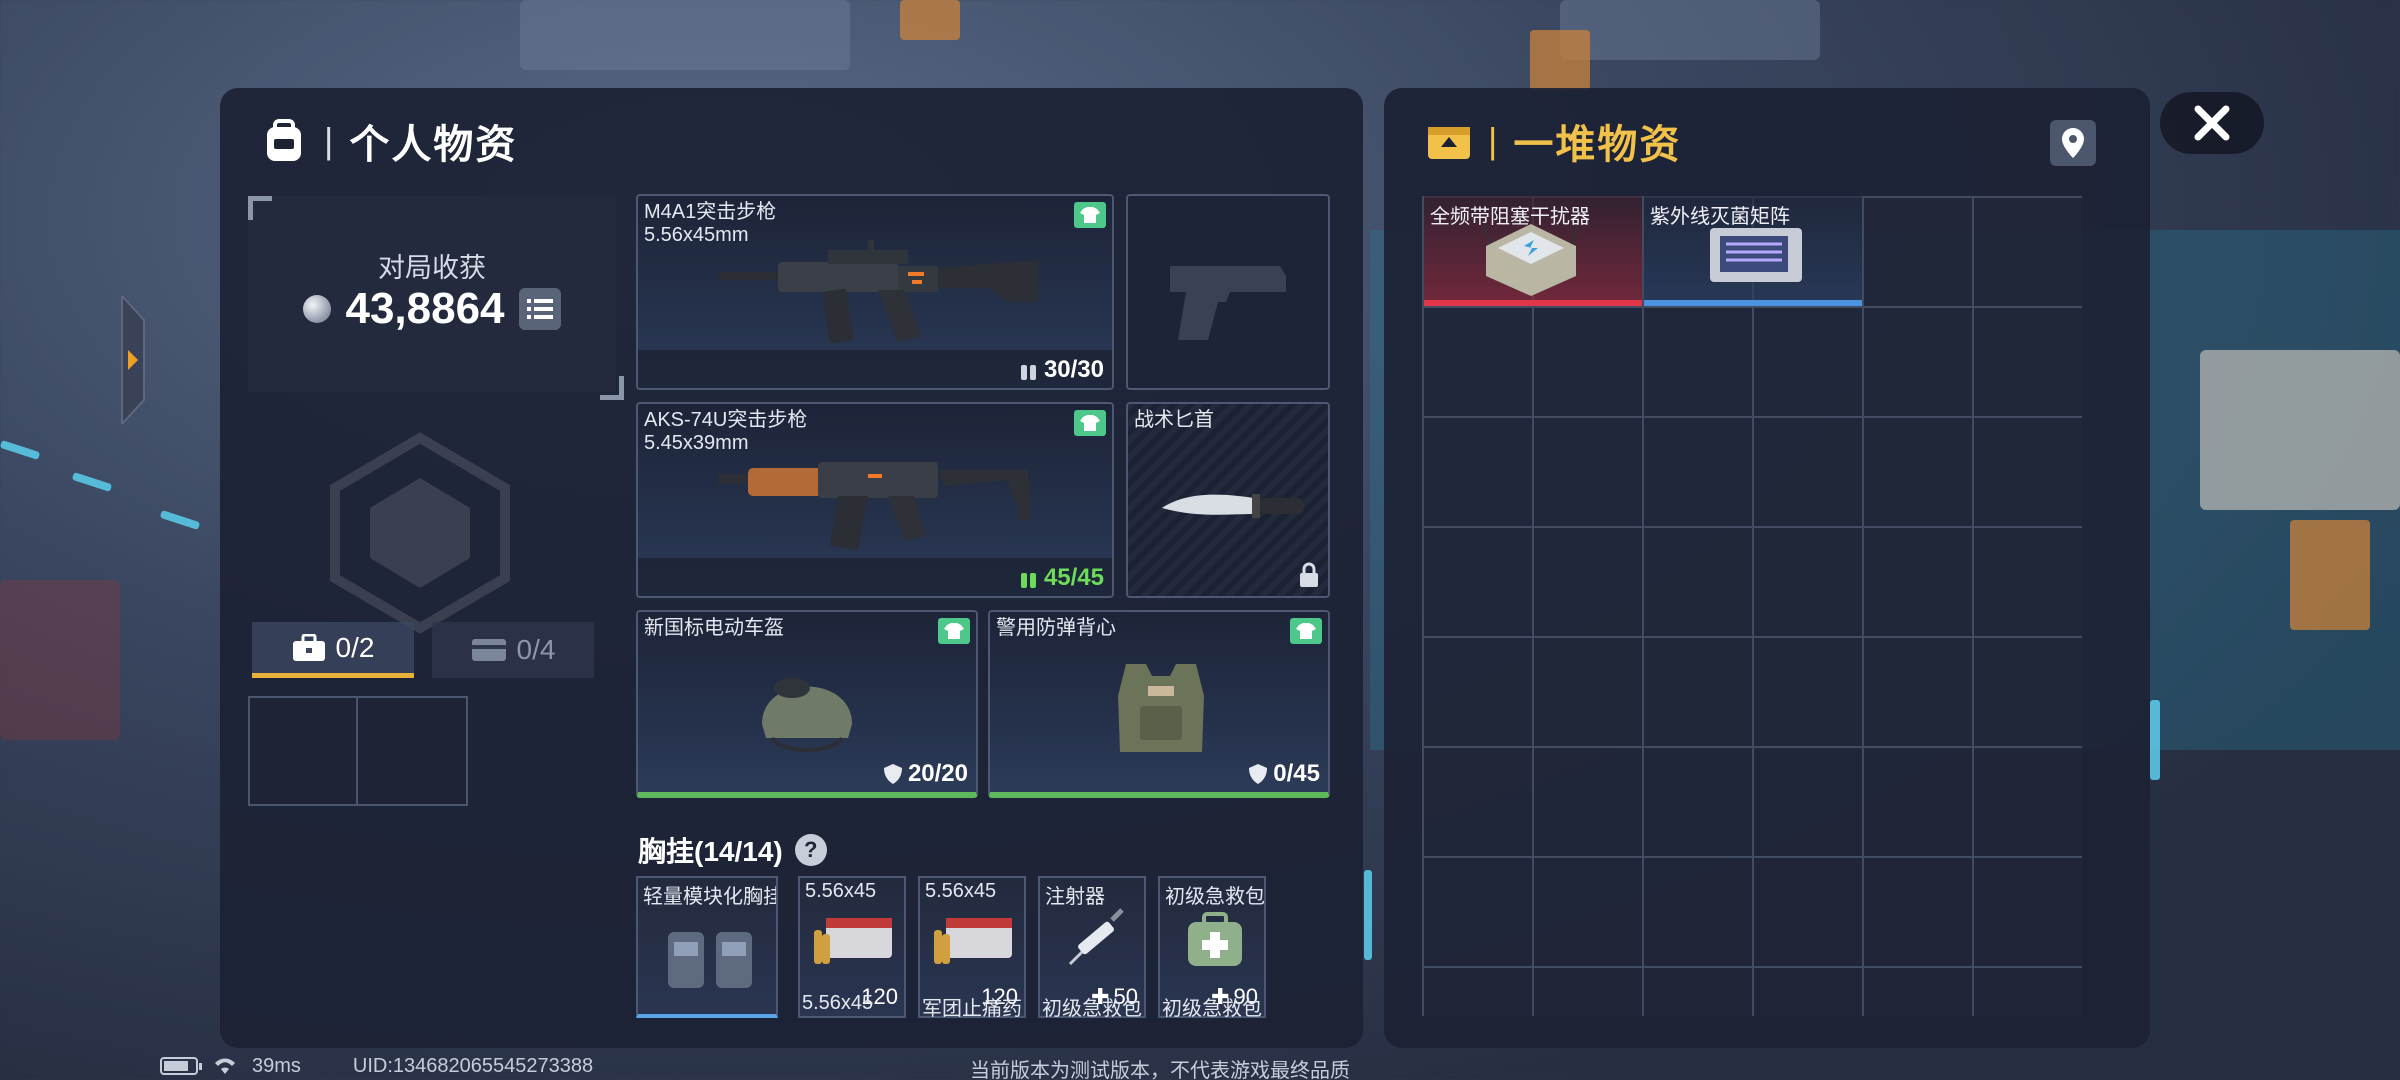 The image size is (2400, 1080). Describe the element at coordinates (225, 1066) in the screenshot. I see `wifi-icon` at that location.